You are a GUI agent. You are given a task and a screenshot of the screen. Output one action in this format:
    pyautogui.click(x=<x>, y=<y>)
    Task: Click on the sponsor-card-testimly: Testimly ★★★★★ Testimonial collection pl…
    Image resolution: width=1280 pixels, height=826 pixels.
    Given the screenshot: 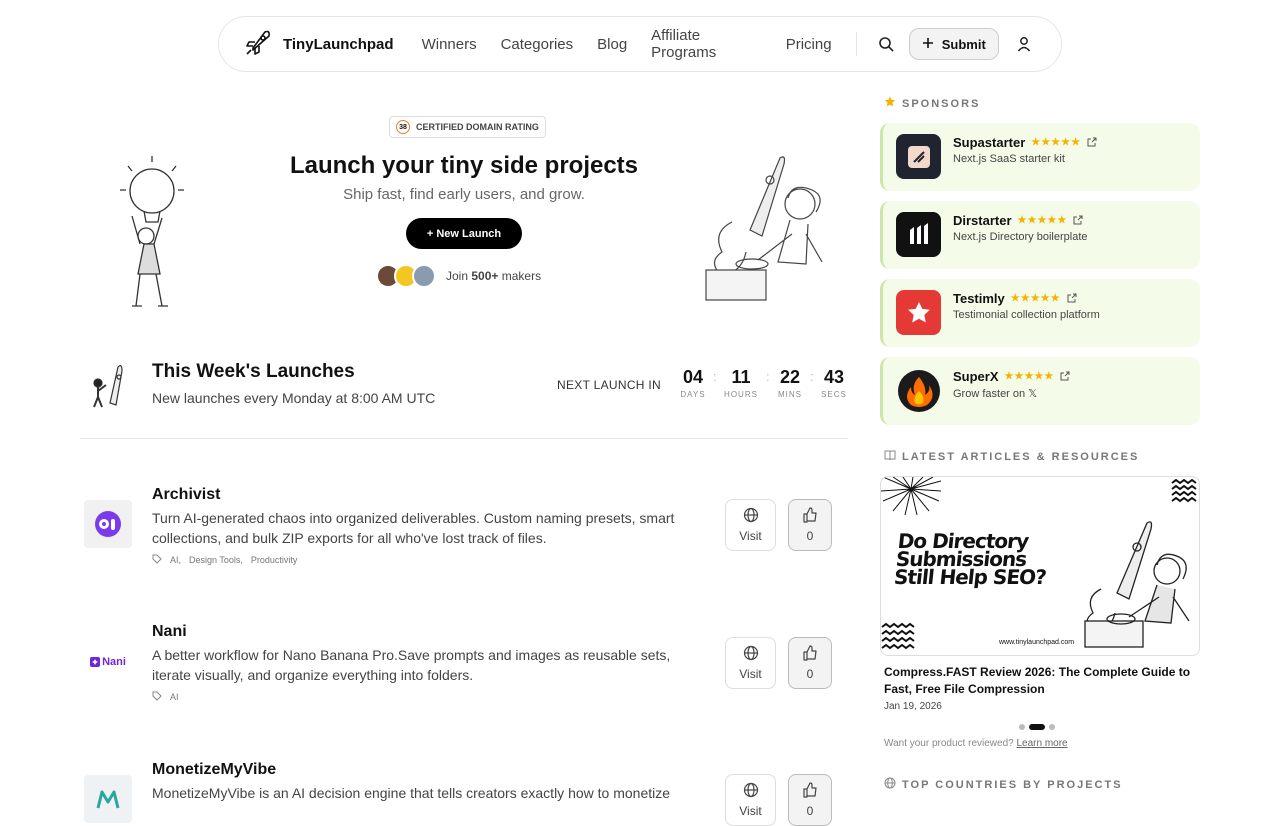 What is the action you would take?
    pyautogui.click(x=1040, y=313)
    